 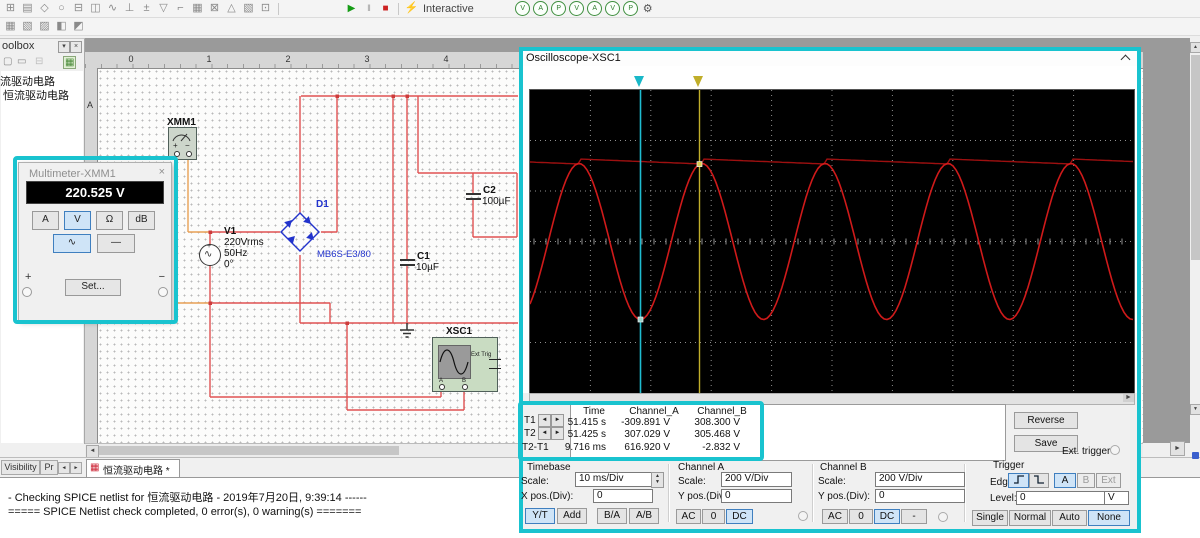 I want to click on toolbar-icon: ○, so click(x=61, y=8).